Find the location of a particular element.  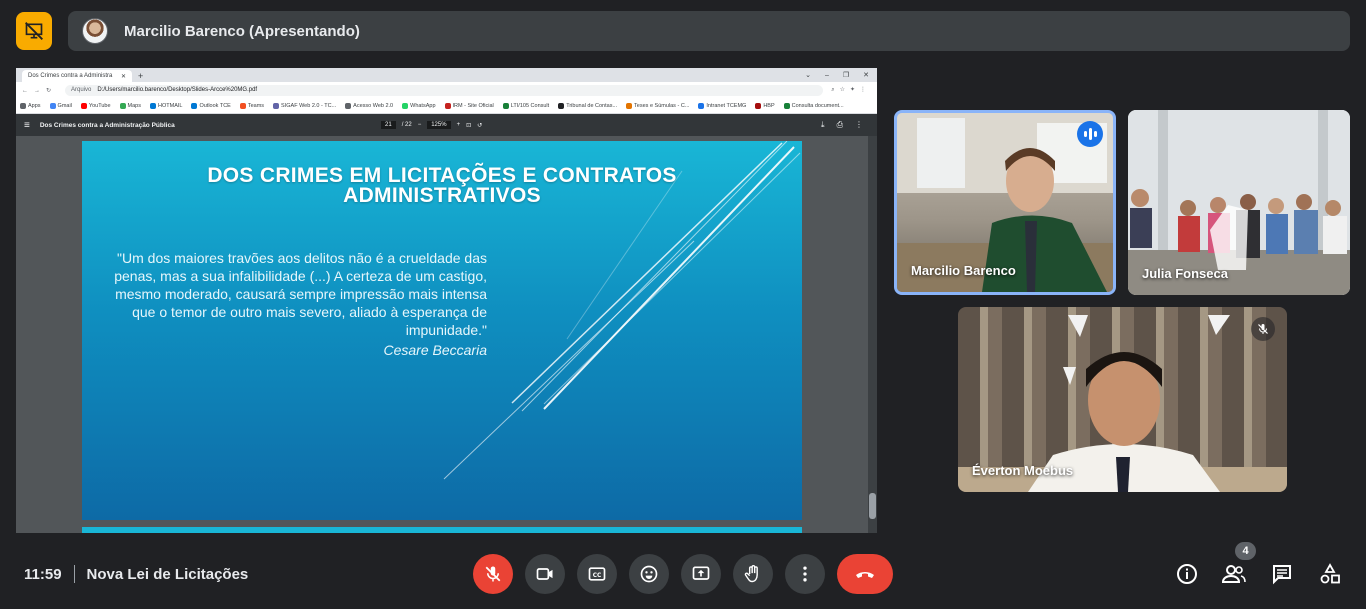

pdf-scroll-thumb is located at coordinates (872, 506).